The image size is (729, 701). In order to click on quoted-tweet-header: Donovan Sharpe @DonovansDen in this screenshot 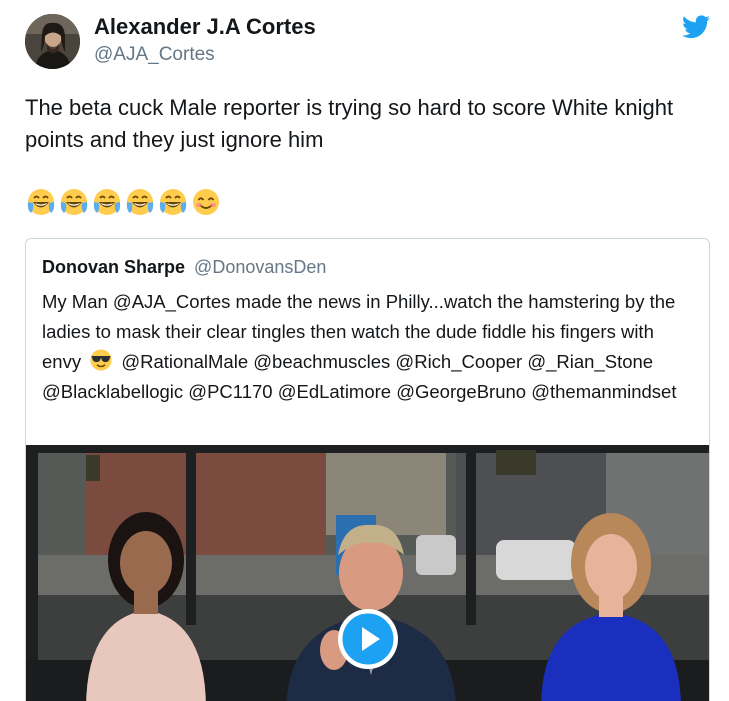, I will do `click(184, 267)`.